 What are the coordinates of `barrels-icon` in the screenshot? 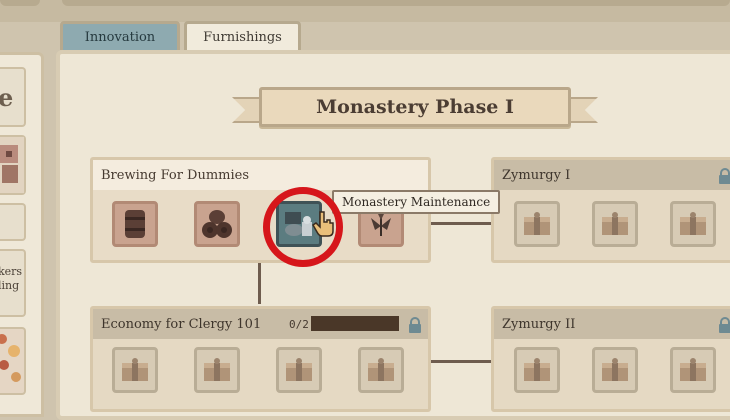 It's located at (217, 224).